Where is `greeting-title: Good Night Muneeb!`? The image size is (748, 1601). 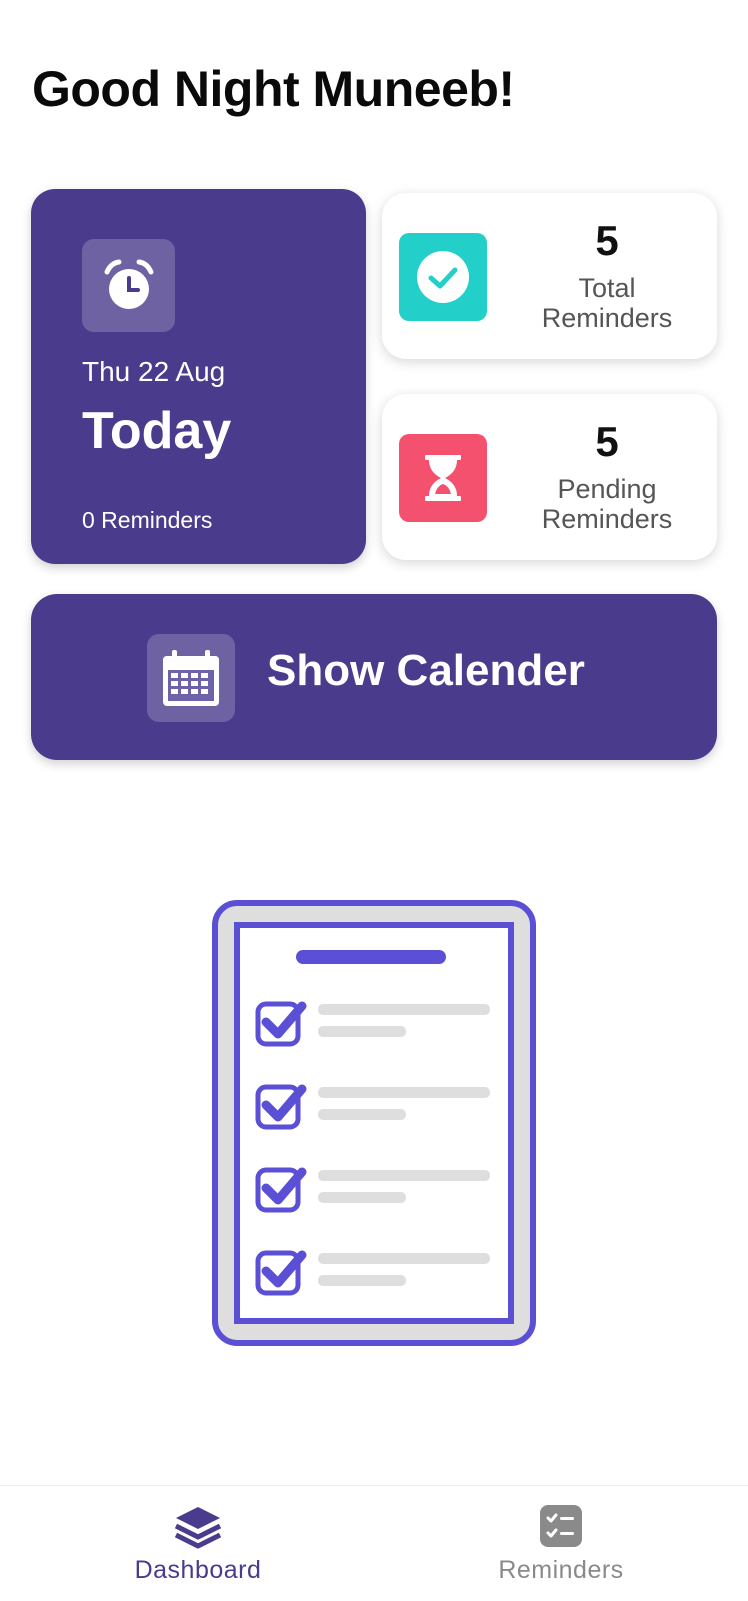
greeting-title: Good Night Muneeb! is located at coordinates (273, 89).